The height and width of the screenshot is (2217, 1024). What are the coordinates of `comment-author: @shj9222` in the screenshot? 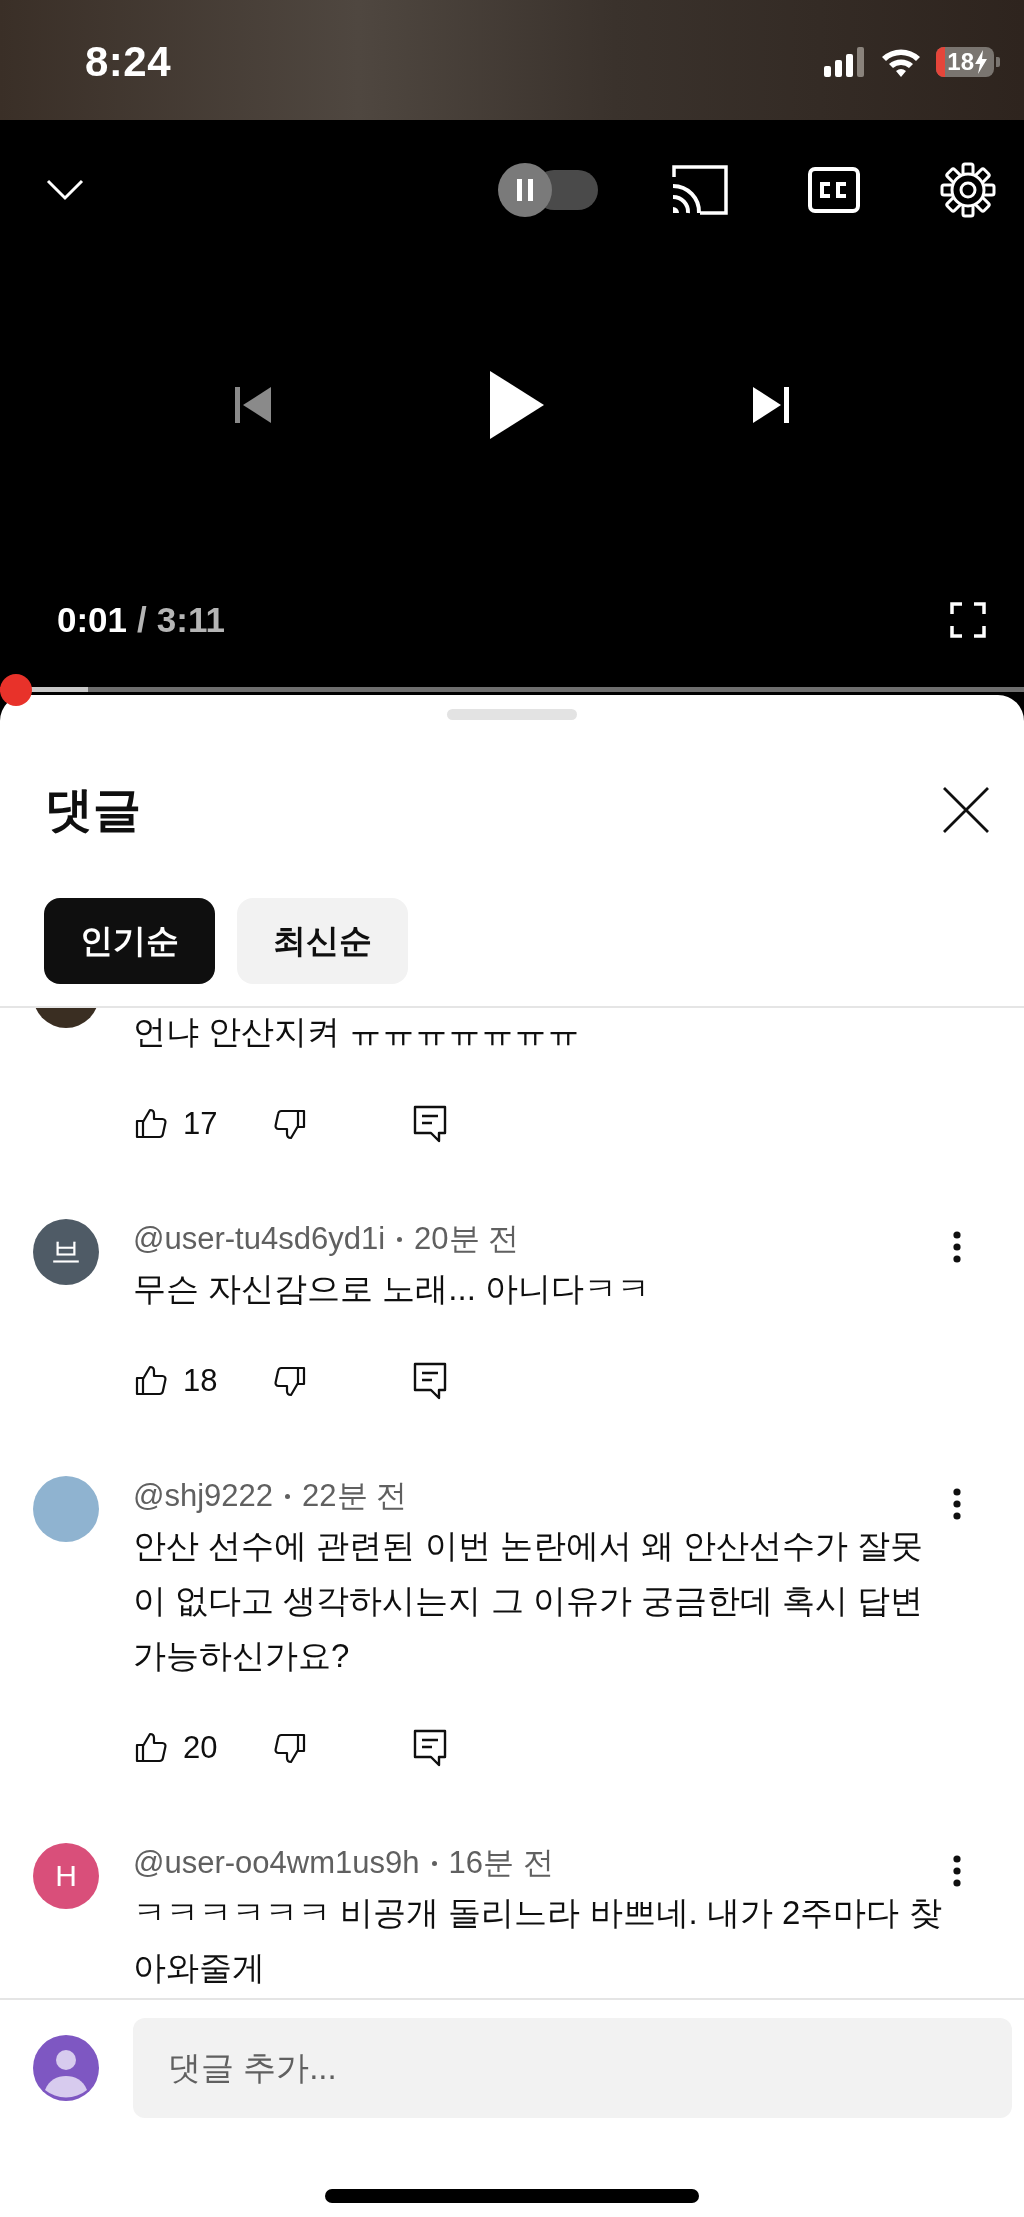 It's located at (203, 1496).